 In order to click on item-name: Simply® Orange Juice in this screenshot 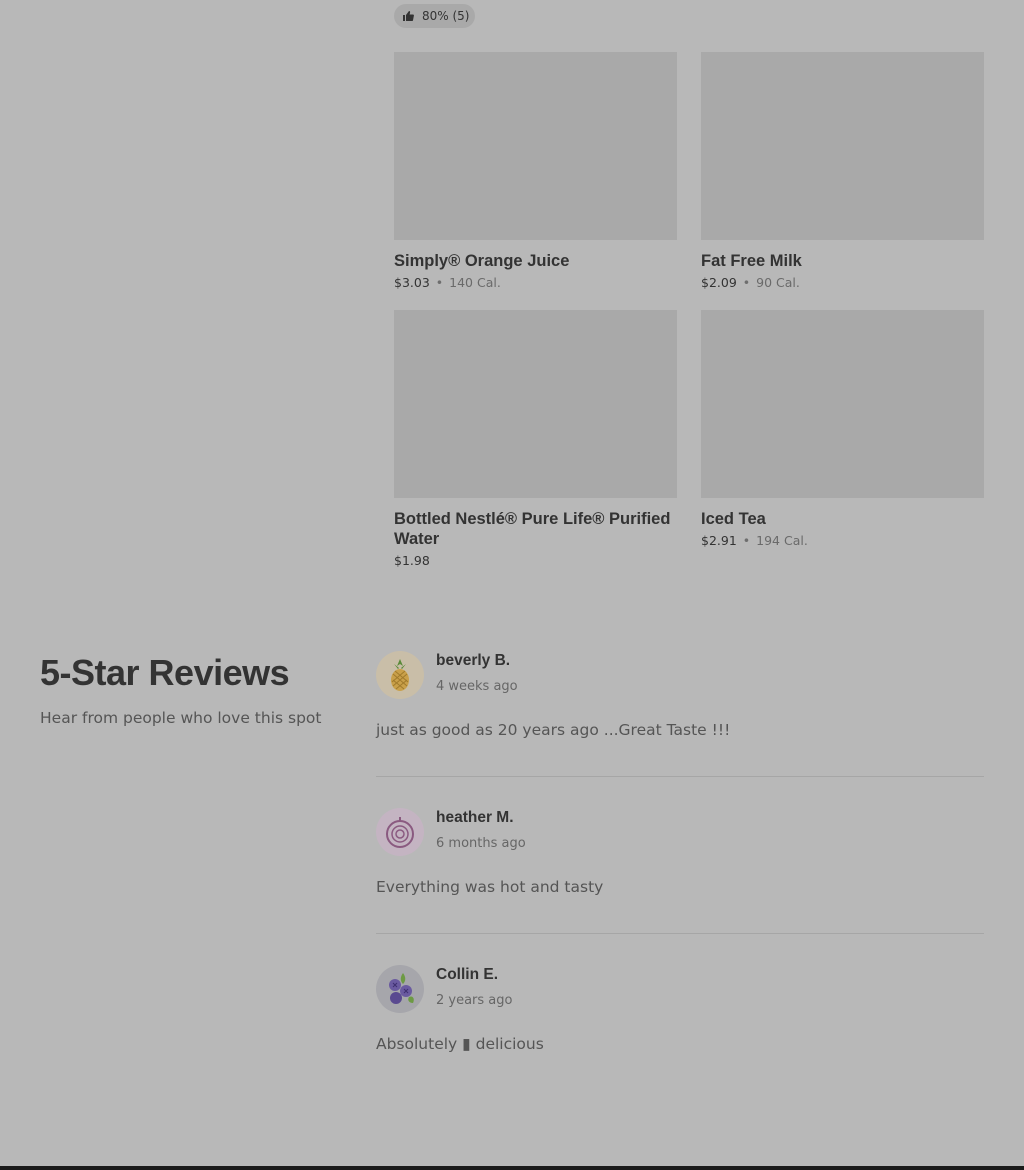, I will do `click(482, 261)`.